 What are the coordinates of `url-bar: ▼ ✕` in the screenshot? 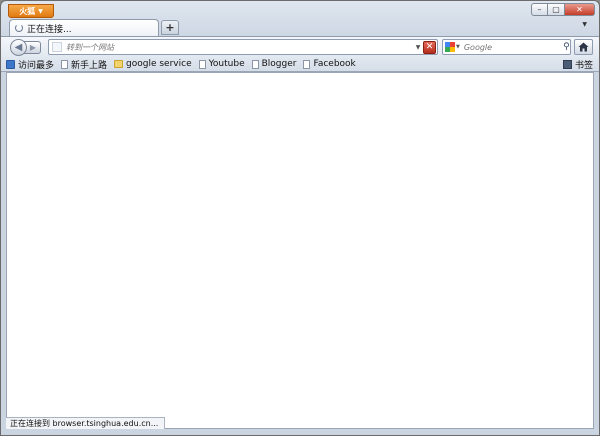 It's located at (243, 47).